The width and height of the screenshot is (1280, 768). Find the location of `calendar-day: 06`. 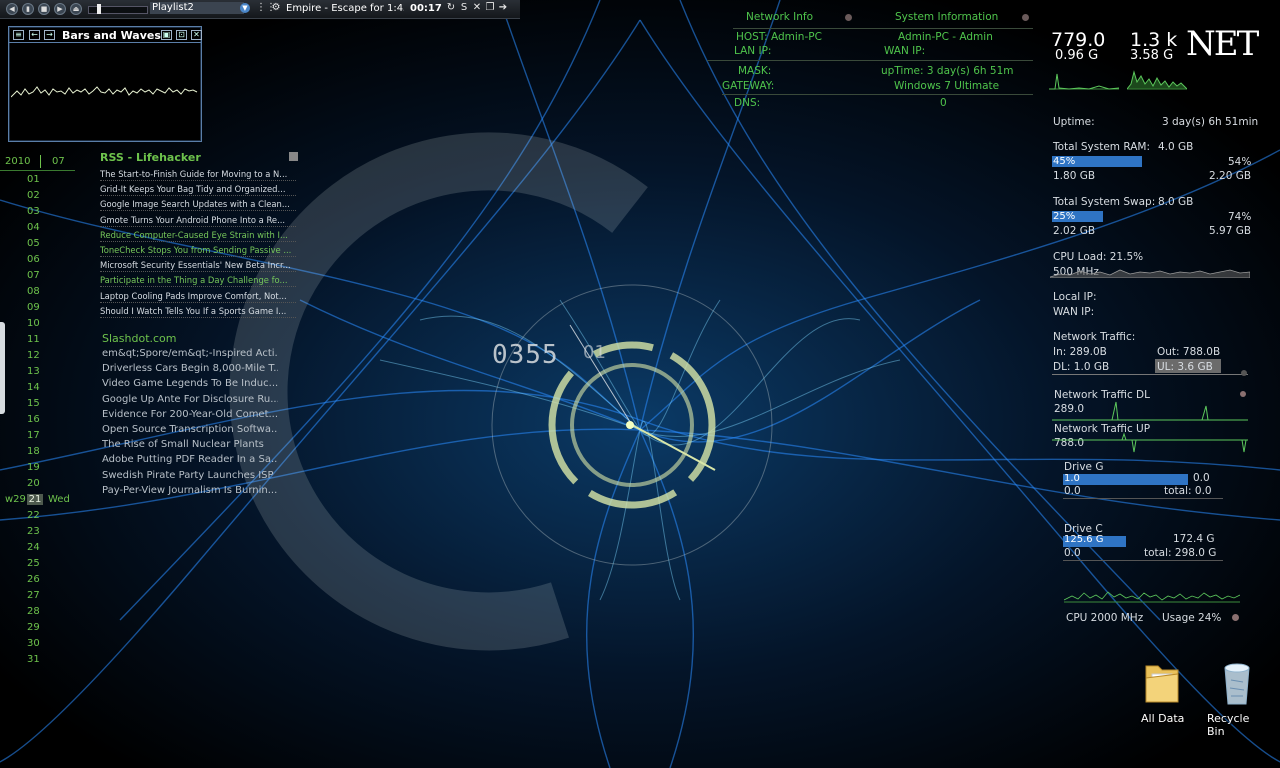

calendar-day: 06 is located at coordinates (37, 259).